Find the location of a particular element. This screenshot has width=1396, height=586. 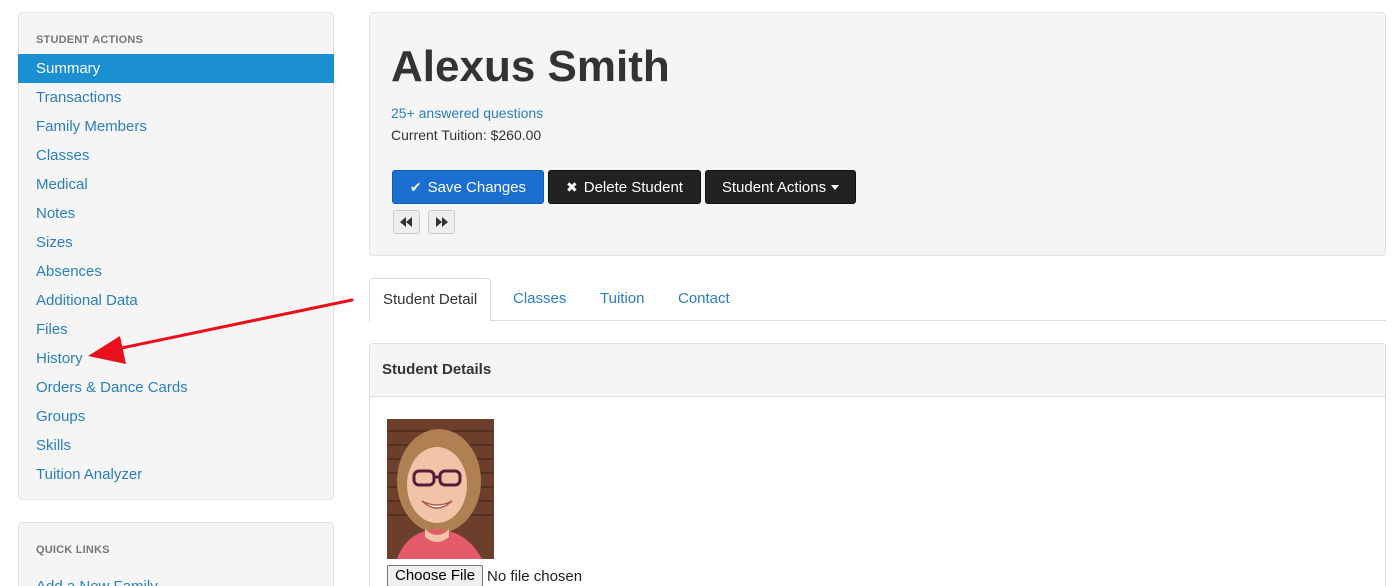

photo-upload: Choose File No file chosen is located at coordinates (484, 575).